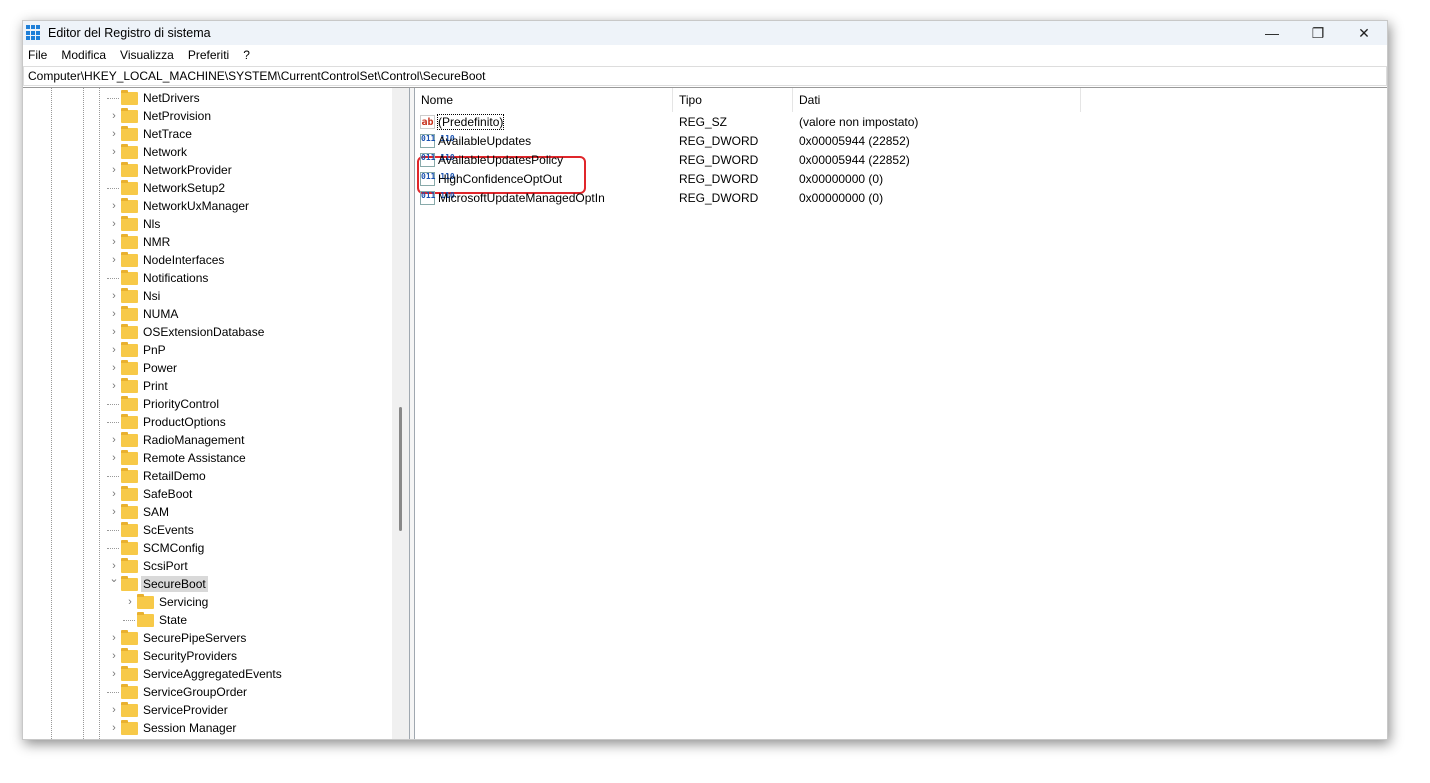 The image size is (1430, 783). What do you see at coordinates (207, 476) in the screenshot?
I see `tree-item: RetailDemo` at bounding box center [207, 476].